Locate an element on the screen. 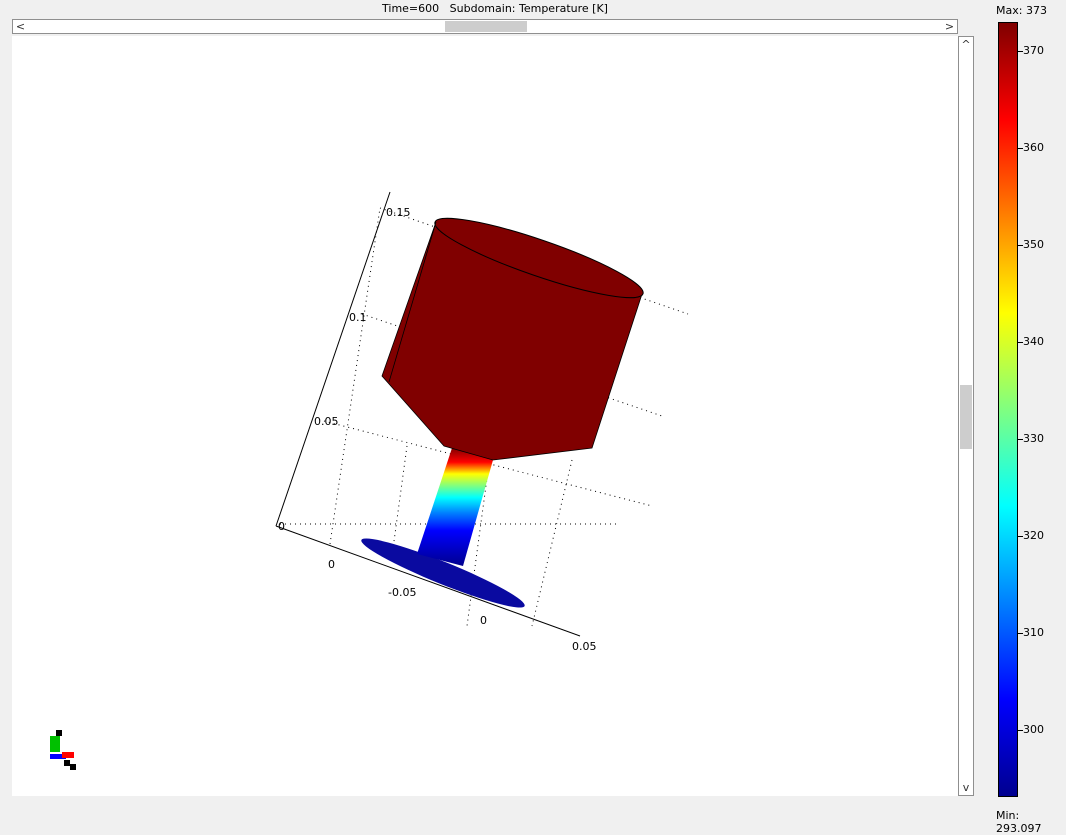 This screenshot has width=1066, height=835. y-tick-labels: 0 0.05 is located at coordinates (538, 633).